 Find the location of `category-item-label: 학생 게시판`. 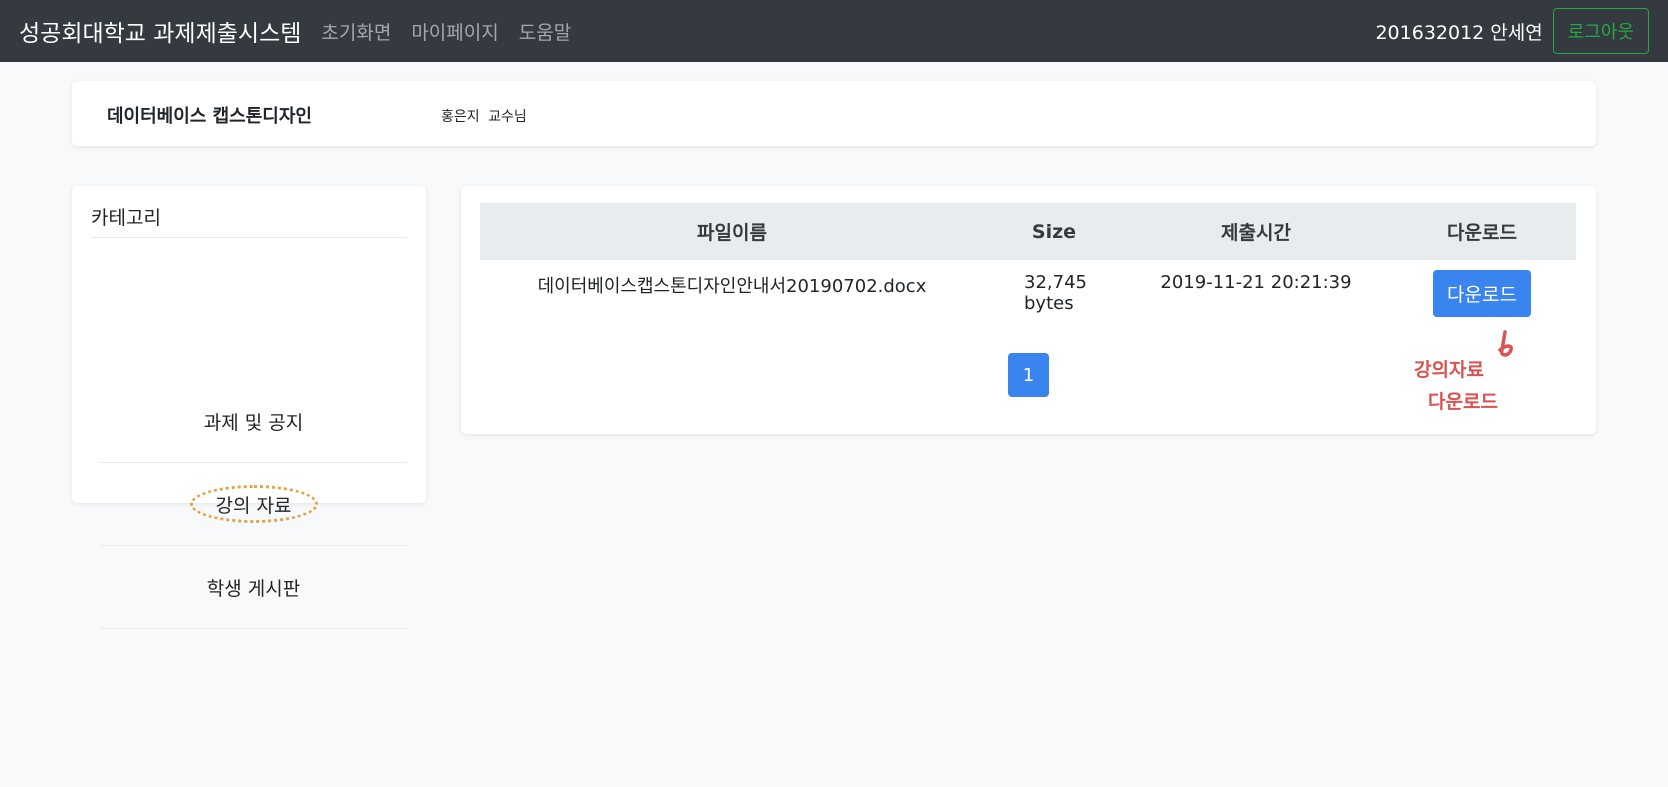

category-item-label: 학생 게시판 is located at coordinates (253, 588).